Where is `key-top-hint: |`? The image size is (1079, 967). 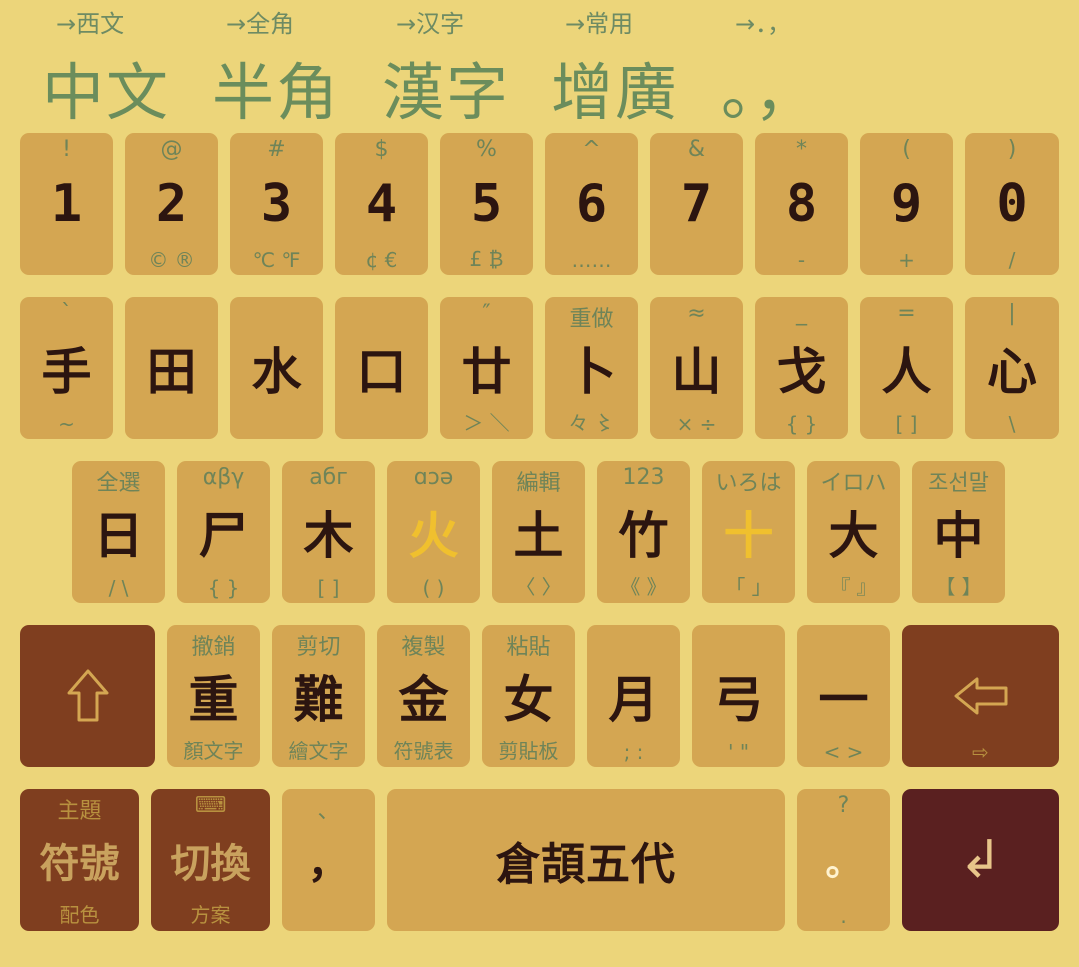 key-top-hint: | is located at coordinates (1012, 313).